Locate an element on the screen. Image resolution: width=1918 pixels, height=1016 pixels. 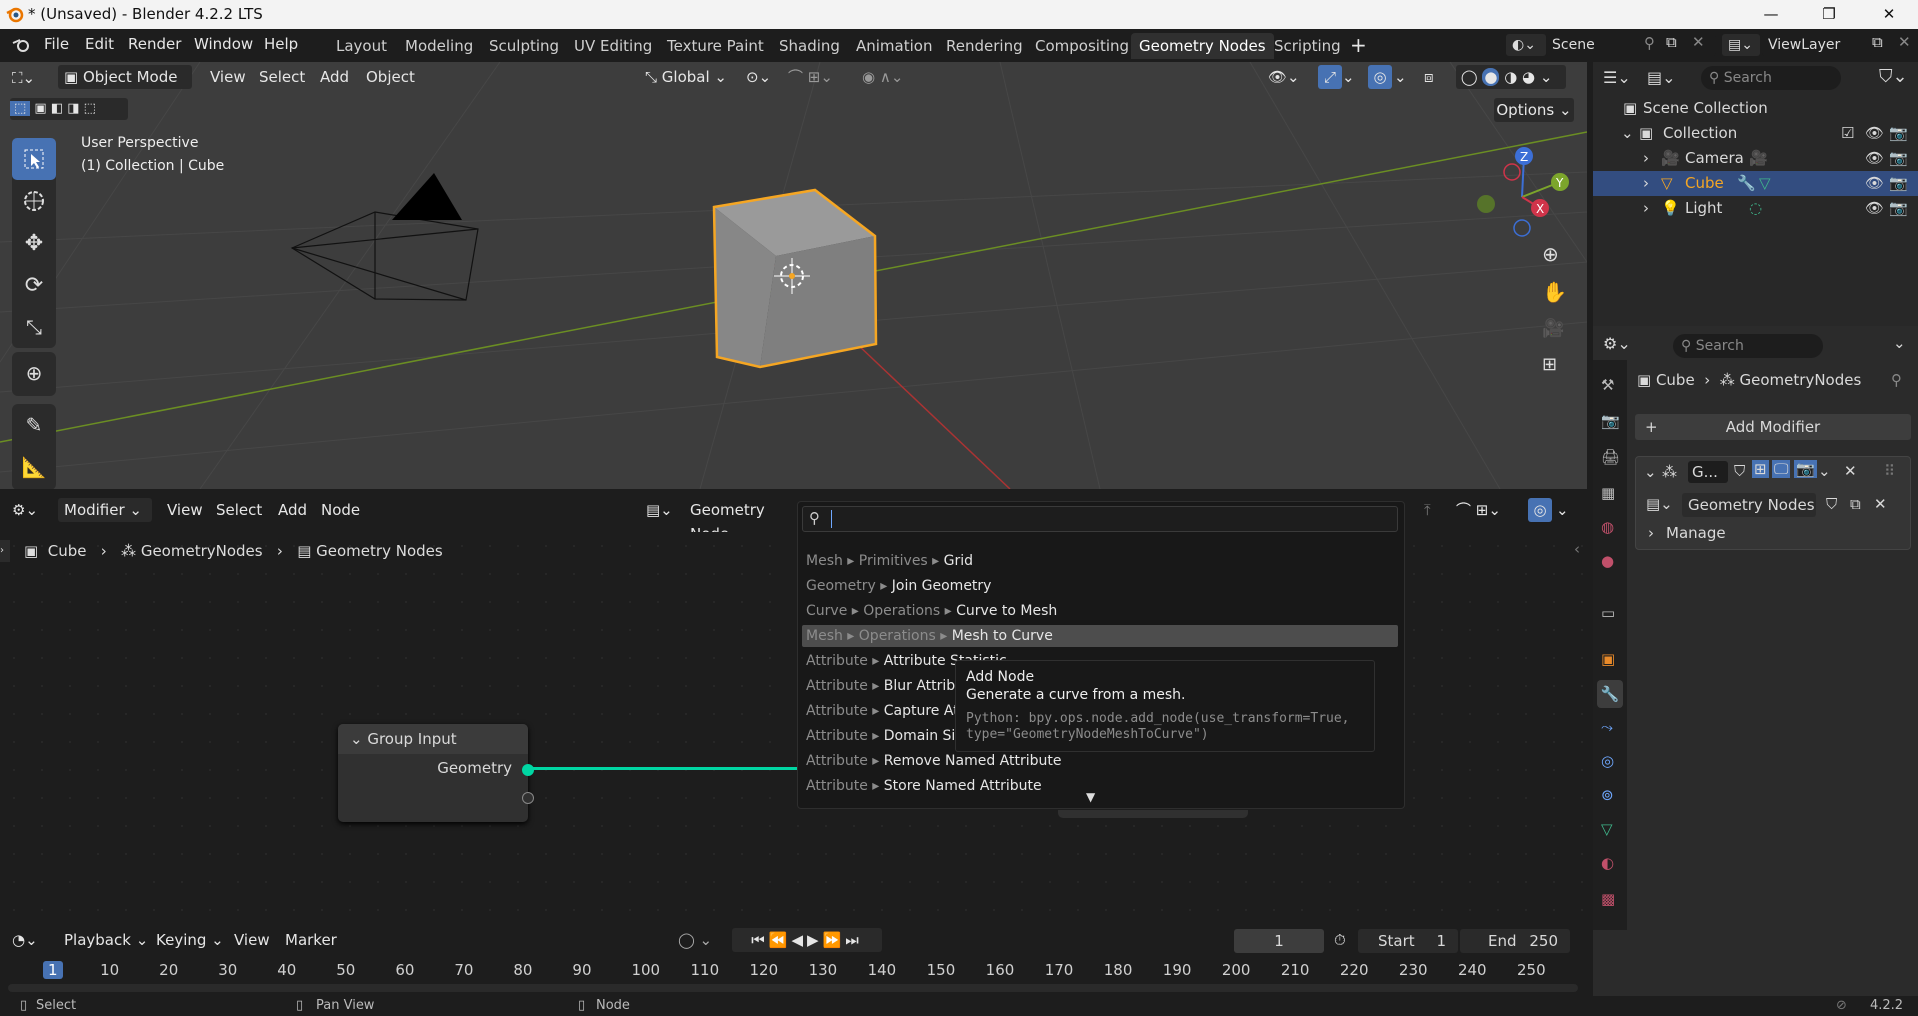
viewport-toggle-icon: 🖵 is located at coordinates (1781, 469).